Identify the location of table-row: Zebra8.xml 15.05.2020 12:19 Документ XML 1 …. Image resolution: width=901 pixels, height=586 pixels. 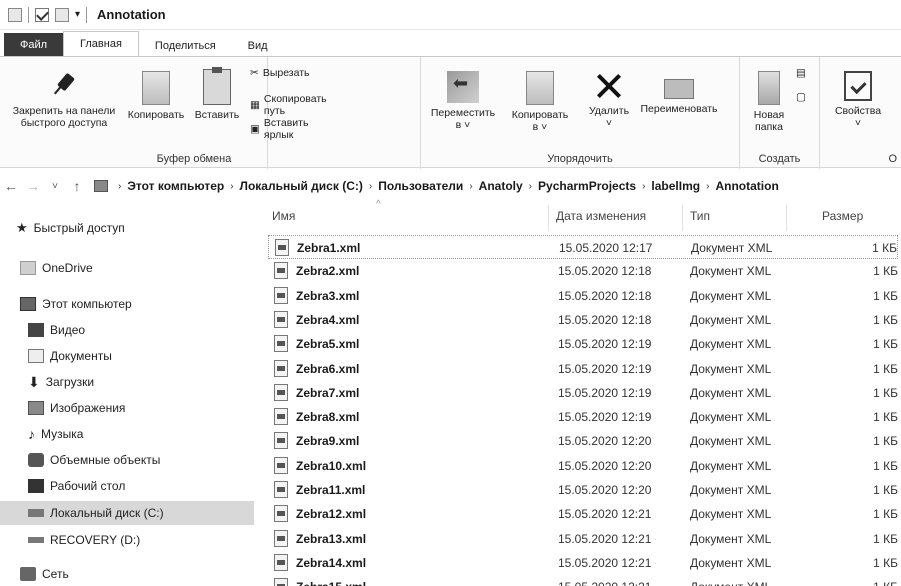
(583, 417).